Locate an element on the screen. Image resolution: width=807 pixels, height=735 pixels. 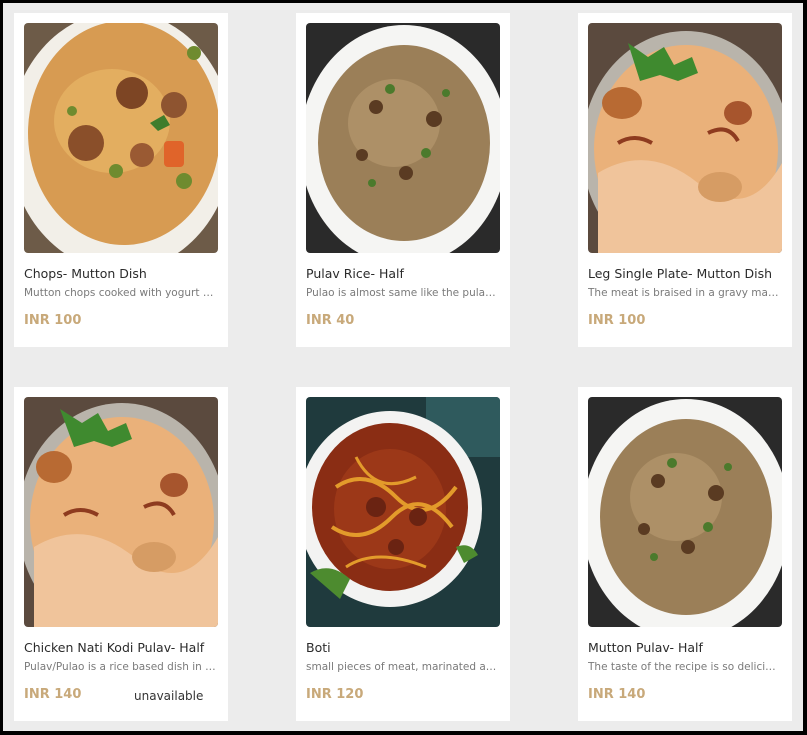
item-title: Boti is located at coordinates (318, 647).